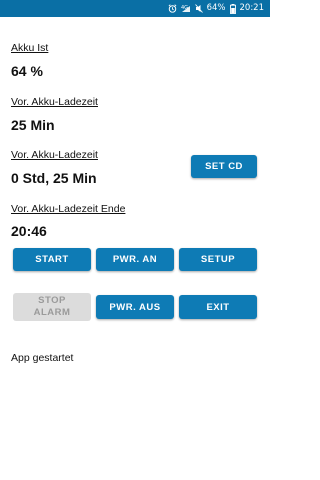  Describe the element at coordinates (216, 8) in the screenshot. I see `battery-percent: 64%` at that location.